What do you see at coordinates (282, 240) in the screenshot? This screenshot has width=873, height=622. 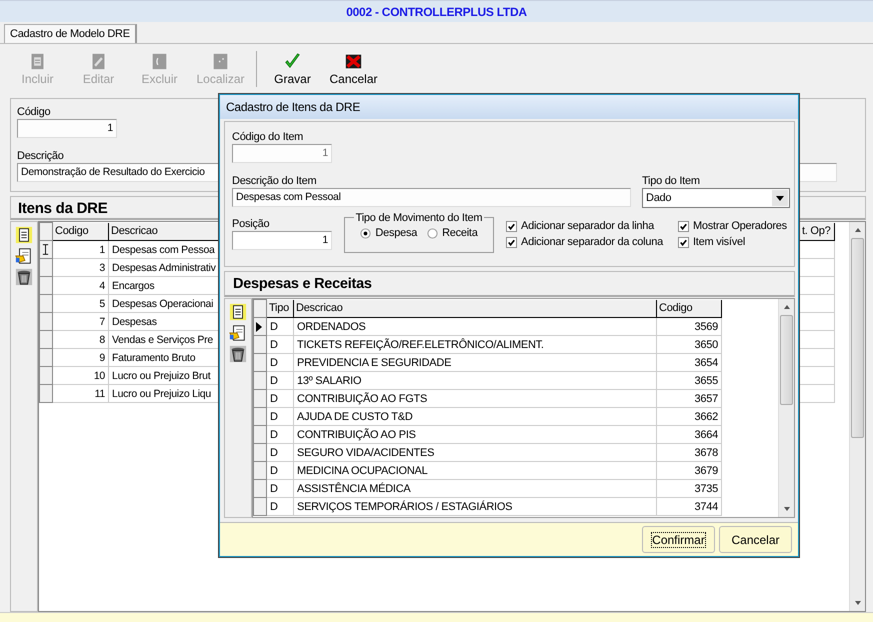 I see `position-field: 1` at bounding box center [282, 240].